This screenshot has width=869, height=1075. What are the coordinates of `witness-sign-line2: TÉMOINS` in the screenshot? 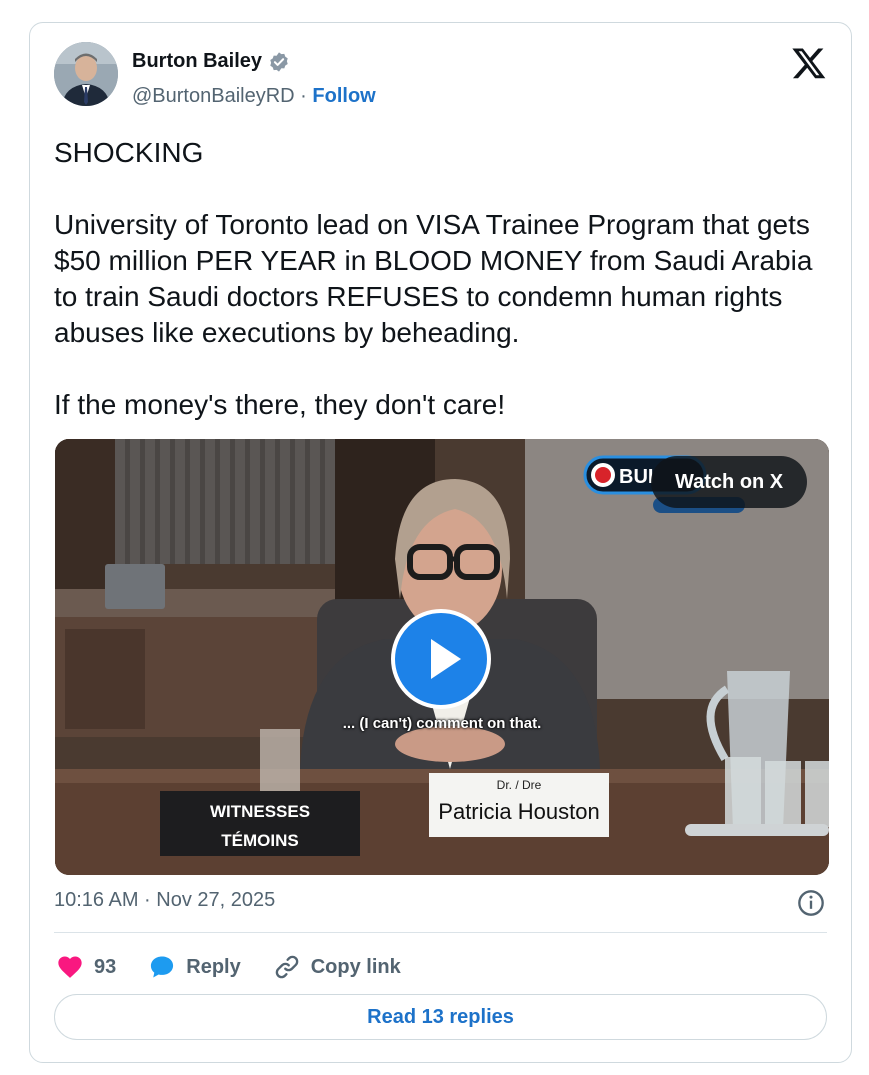 It's located at (259, 840).